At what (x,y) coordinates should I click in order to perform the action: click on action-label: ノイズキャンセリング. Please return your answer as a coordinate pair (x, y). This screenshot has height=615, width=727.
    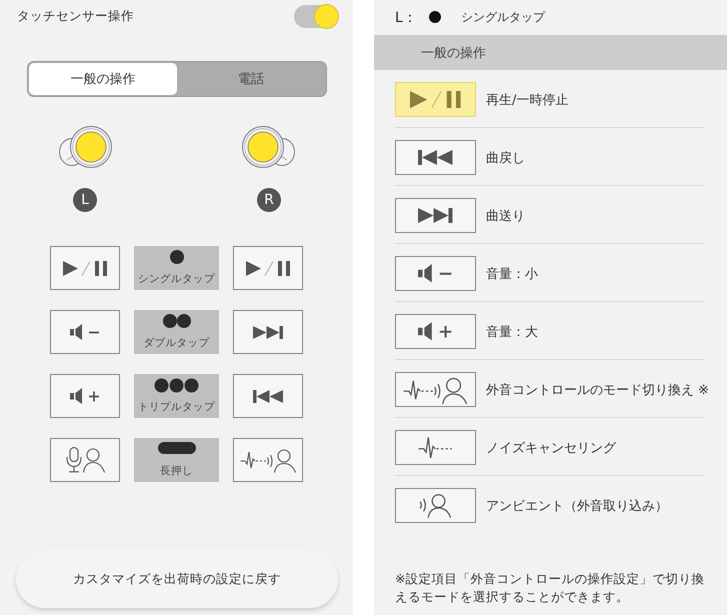
    Looking at the image, I should click on (551, 448).